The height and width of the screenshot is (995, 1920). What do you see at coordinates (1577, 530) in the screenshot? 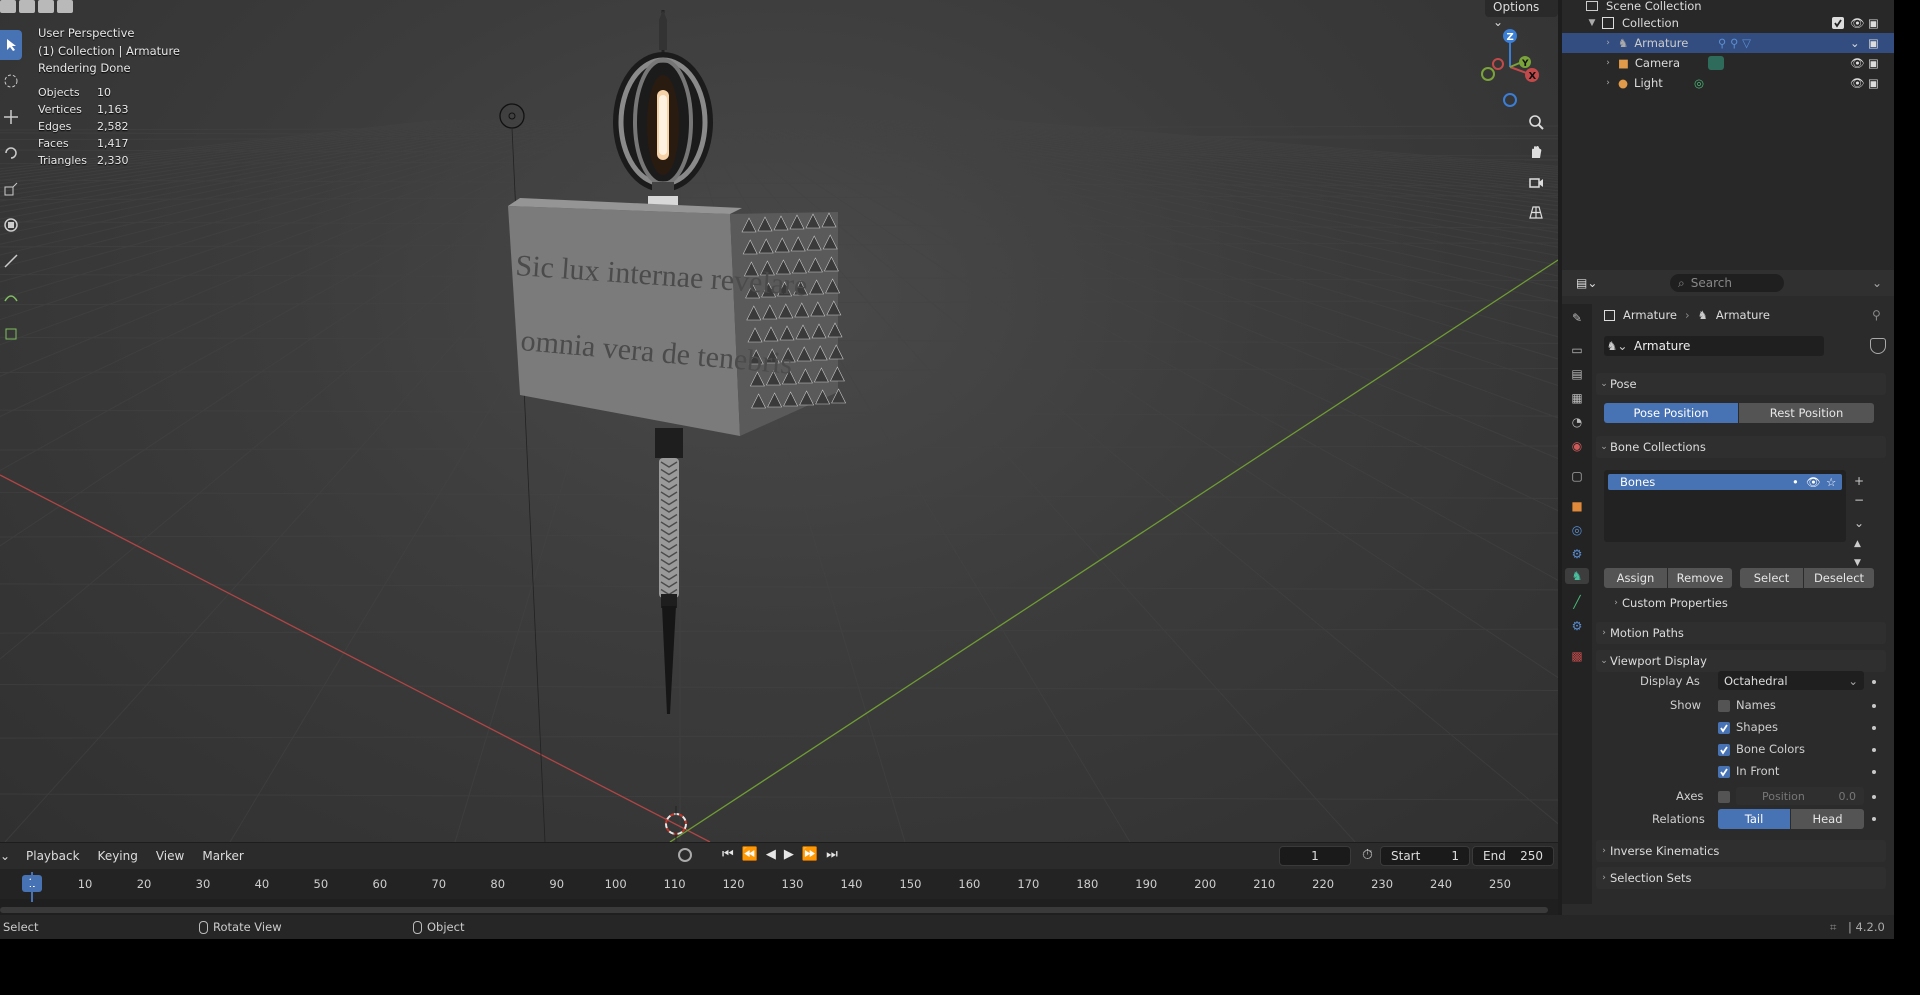
I see `physics-tab-icon: ◎` at bounding box center [1577, 530].